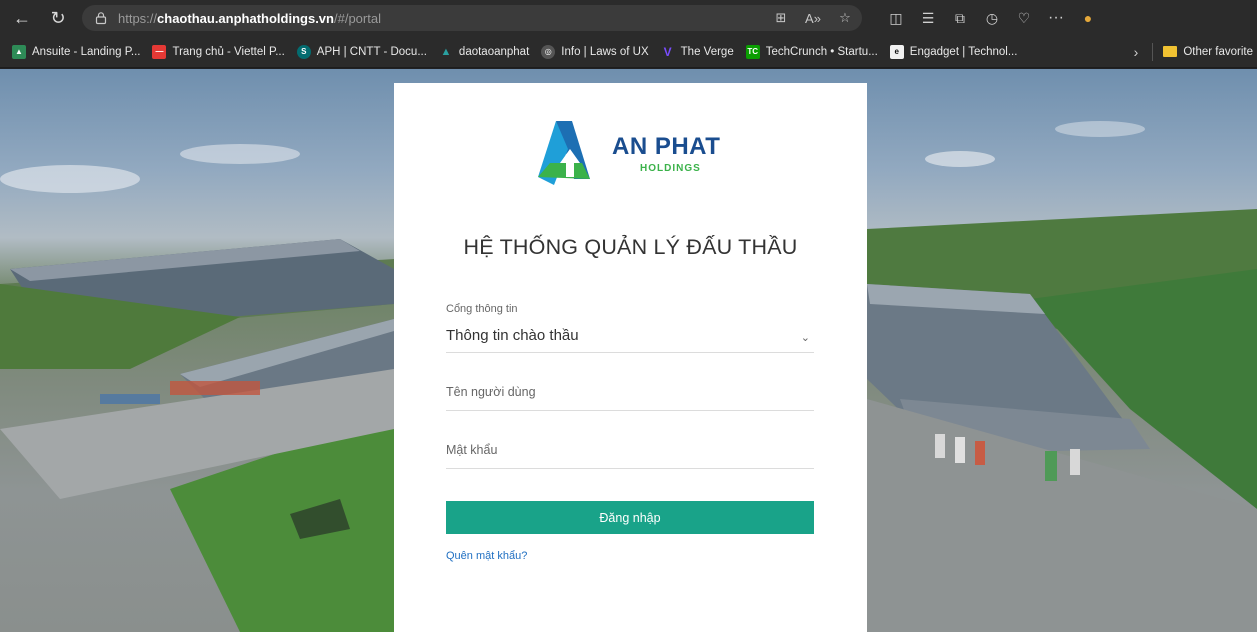 The image size is (1257, 632). I want to click on username-field-wrapper, so click(630, 397).